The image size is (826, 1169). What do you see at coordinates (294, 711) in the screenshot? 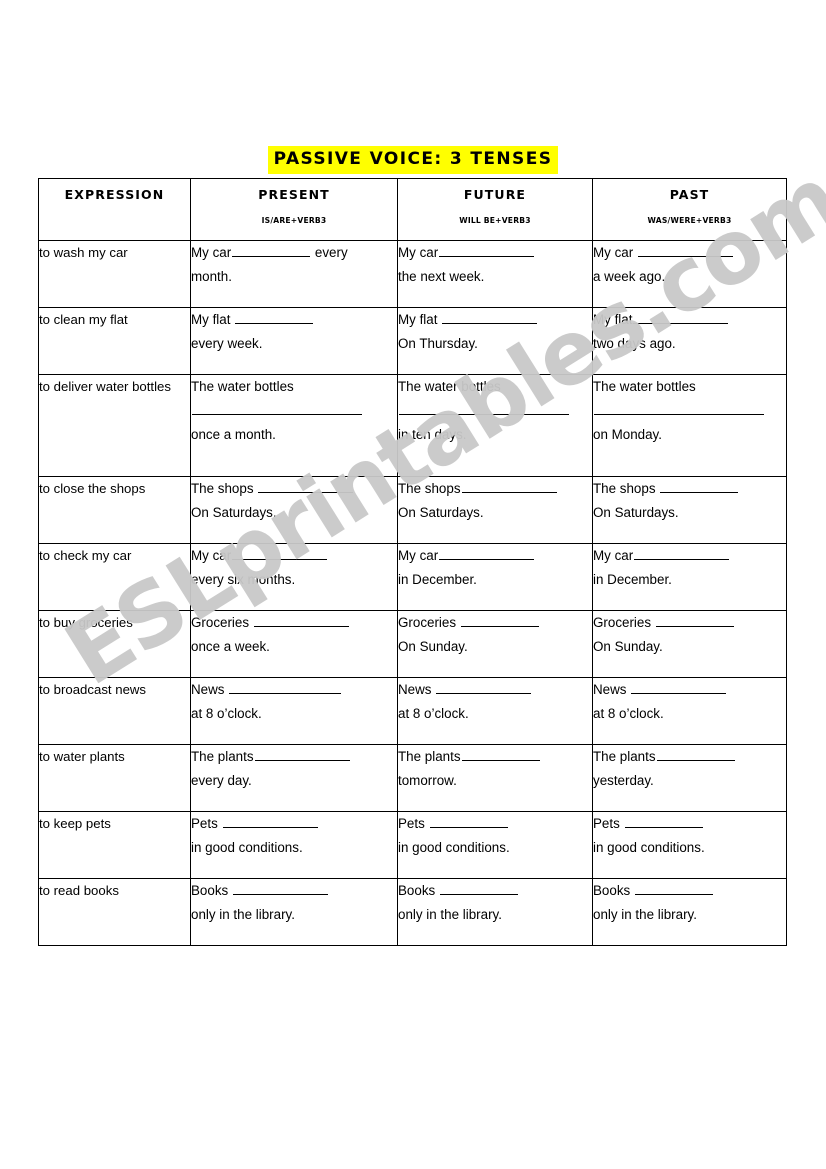
I see `present-sentence-cell: News at 8 o’clock.` at bounding box center [294, 711].